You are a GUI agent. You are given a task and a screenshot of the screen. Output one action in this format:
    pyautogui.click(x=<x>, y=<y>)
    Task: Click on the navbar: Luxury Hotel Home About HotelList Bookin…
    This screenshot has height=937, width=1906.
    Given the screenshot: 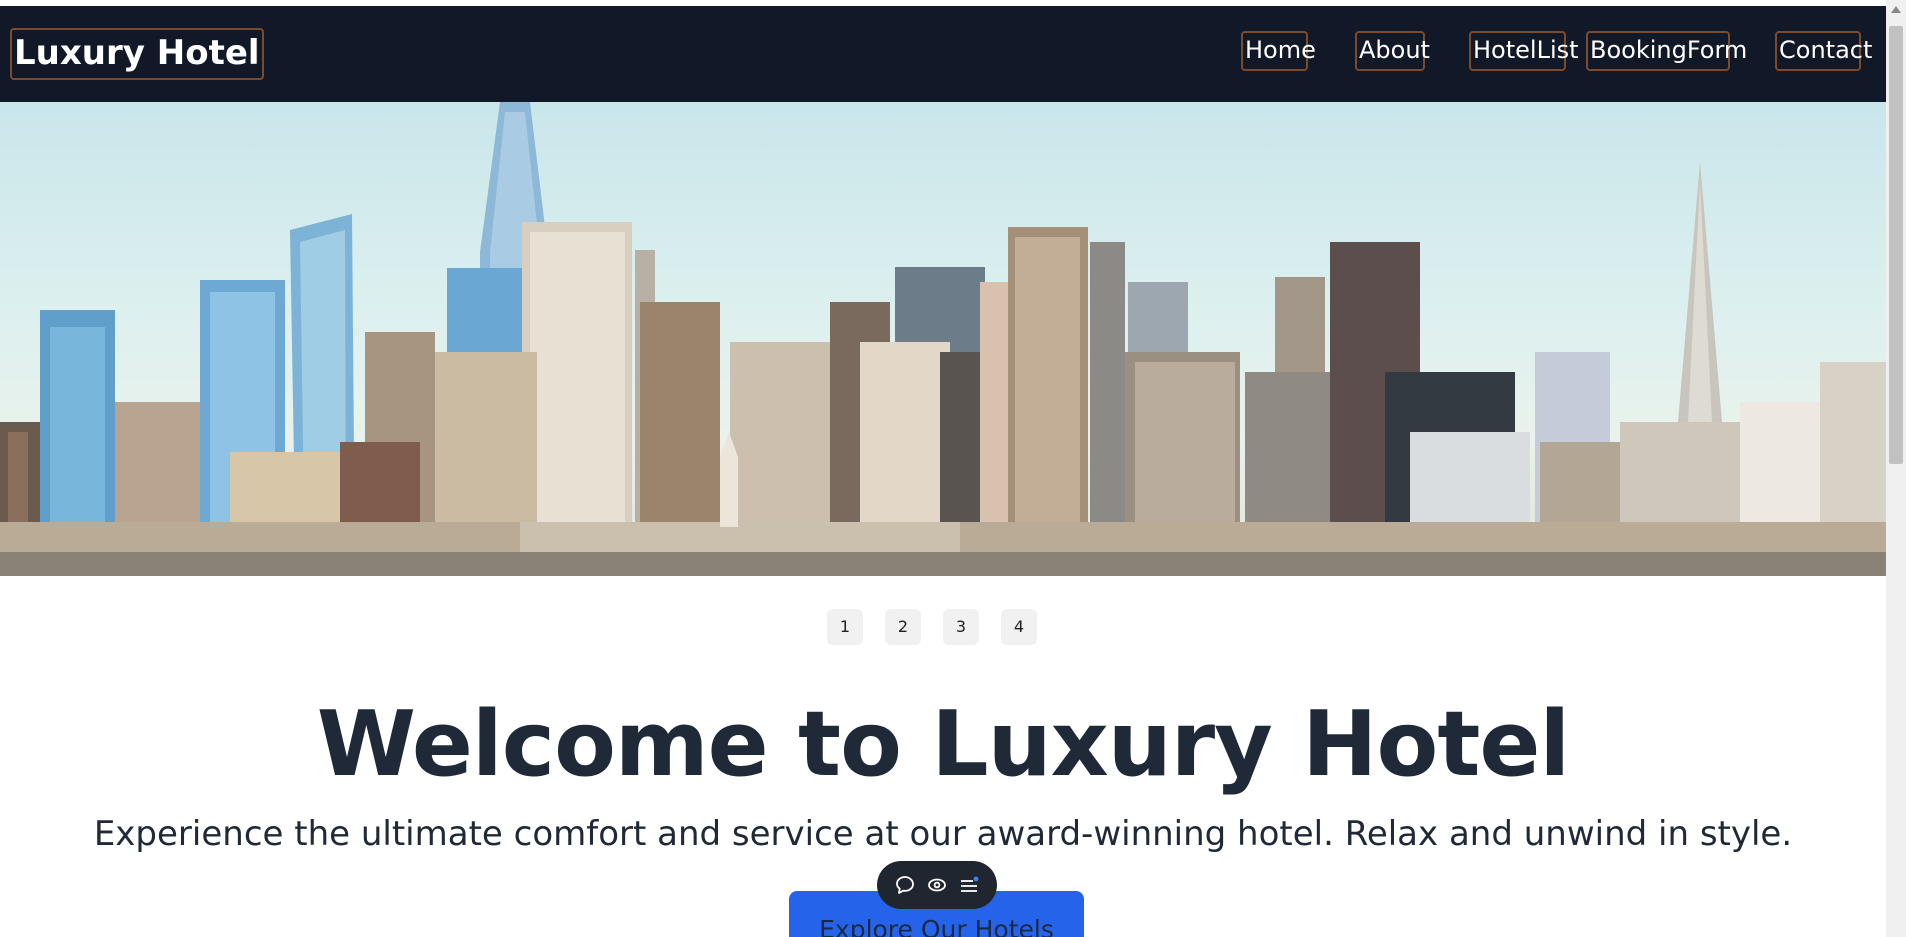 What is the action you would take?
    pyautogui.click(x=943, y=54)
    